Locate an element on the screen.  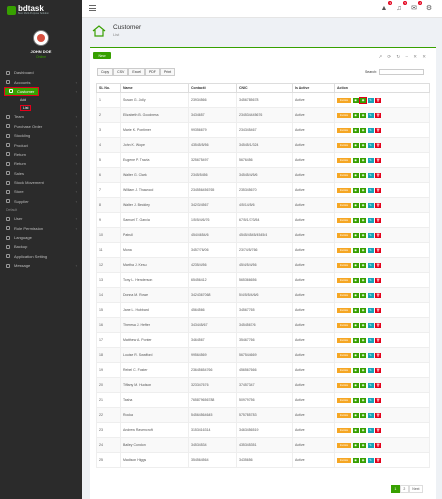
copy-button: Copy is located at coordinates (105, 72).